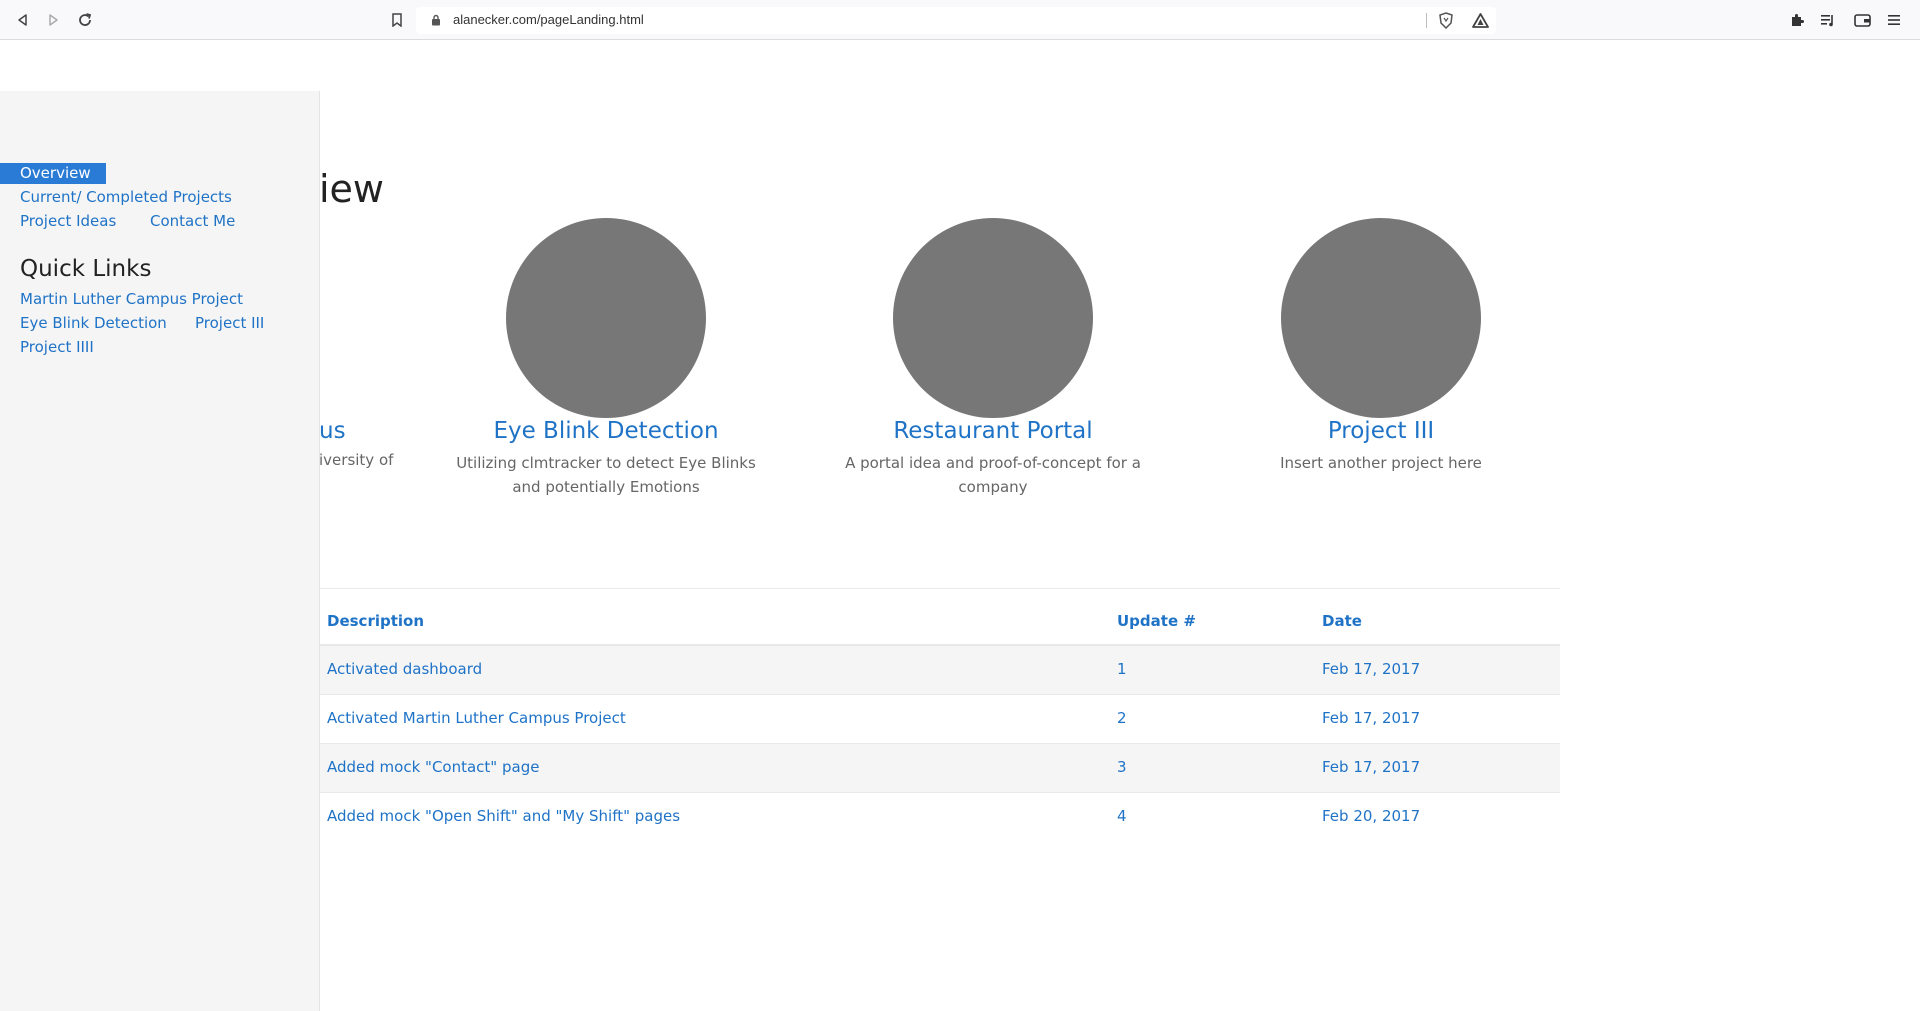 Image resolution: width=1920 pixels, height=1011 pixels. Describe the element at coordinates (375, 621) in the screenshot. I see `column-header-description: Description` at that location.